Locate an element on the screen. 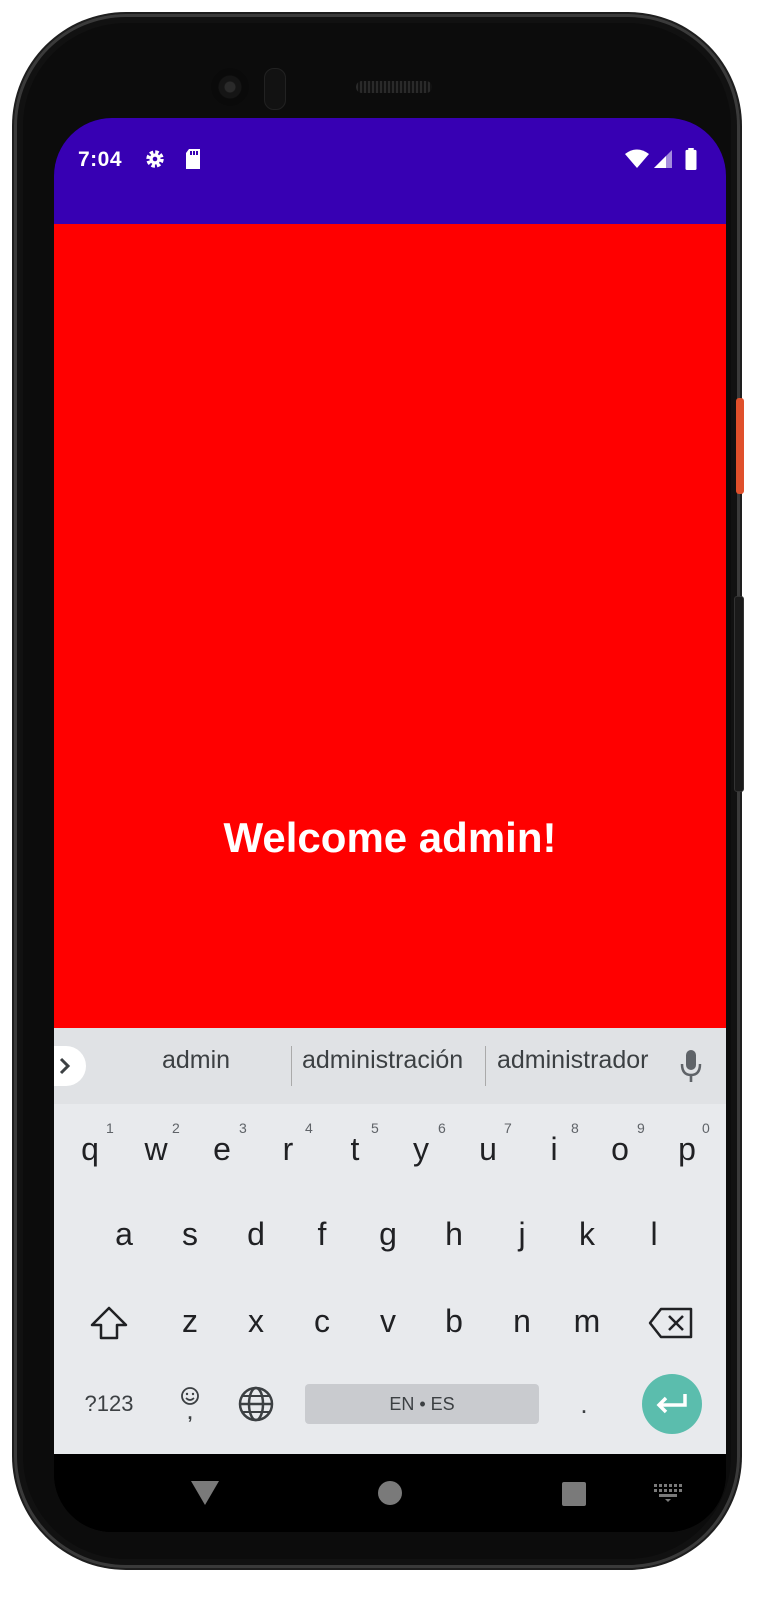  key-i: i is located at coordinates (554, 1149).